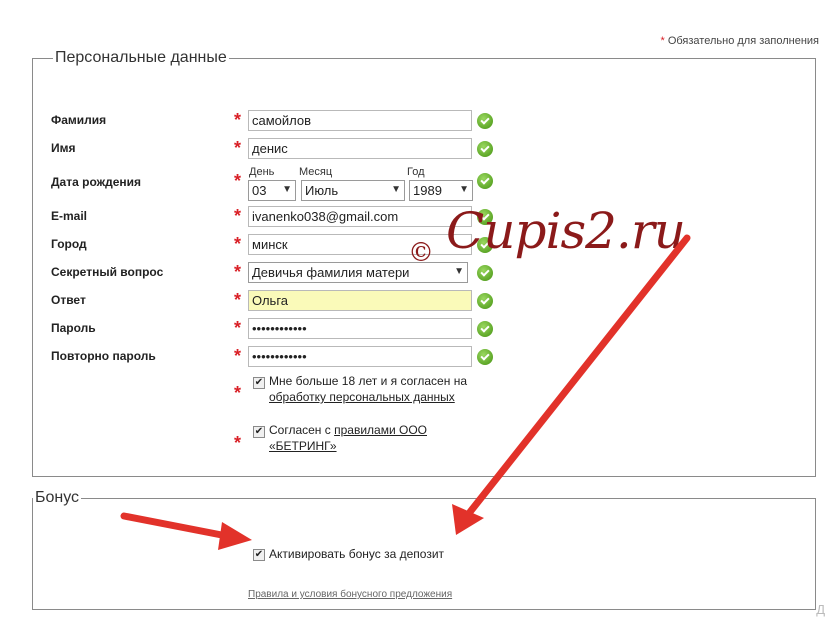 The image size is (827, 617). Describe the element at coordinates (103, 356) in the screenshot. I see `password-repeat-label: Повторно пароль` at that location.